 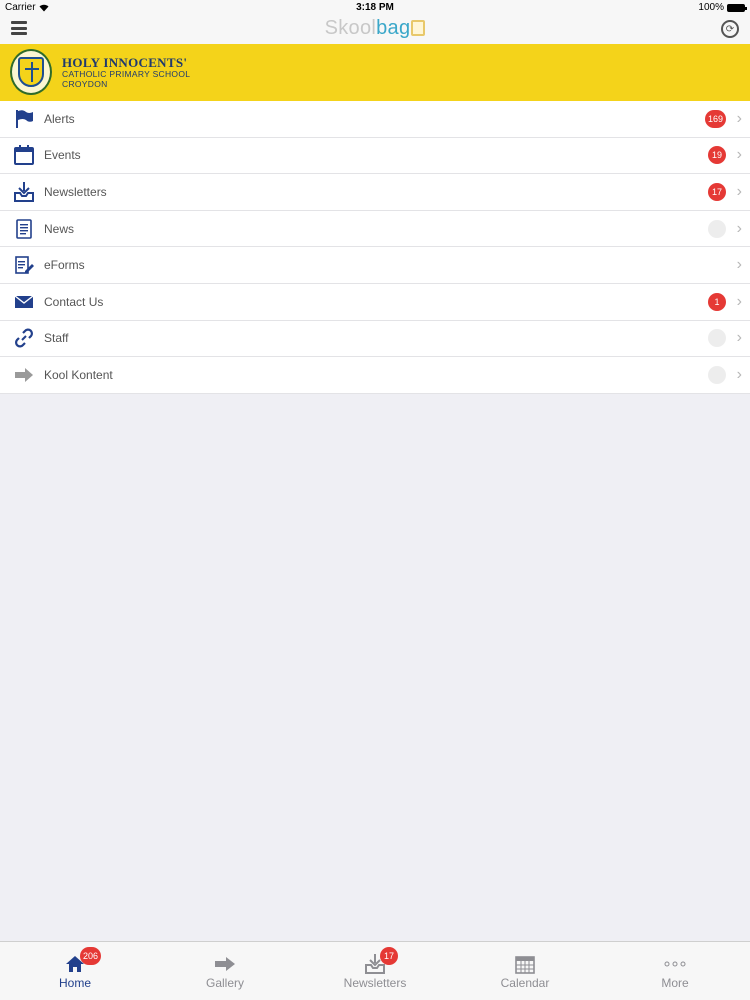 What do you see at coordinates (59, 228) in the screenshot?
I see `menu-item-label: News` at bounding box center [59, 228].